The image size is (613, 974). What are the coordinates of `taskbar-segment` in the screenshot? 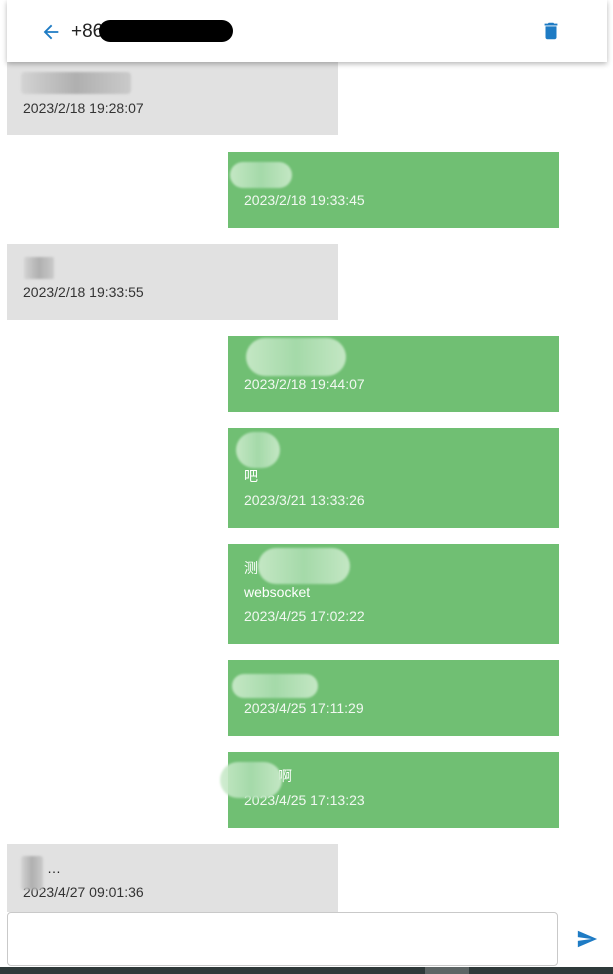 It's located at (447, 970).